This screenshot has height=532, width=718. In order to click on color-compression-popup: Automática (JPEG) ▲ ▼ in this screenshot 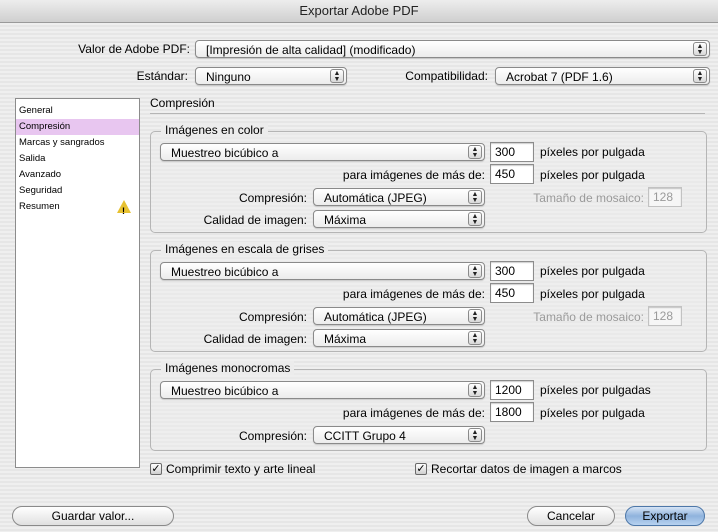, I will do `click(399, 197)`.